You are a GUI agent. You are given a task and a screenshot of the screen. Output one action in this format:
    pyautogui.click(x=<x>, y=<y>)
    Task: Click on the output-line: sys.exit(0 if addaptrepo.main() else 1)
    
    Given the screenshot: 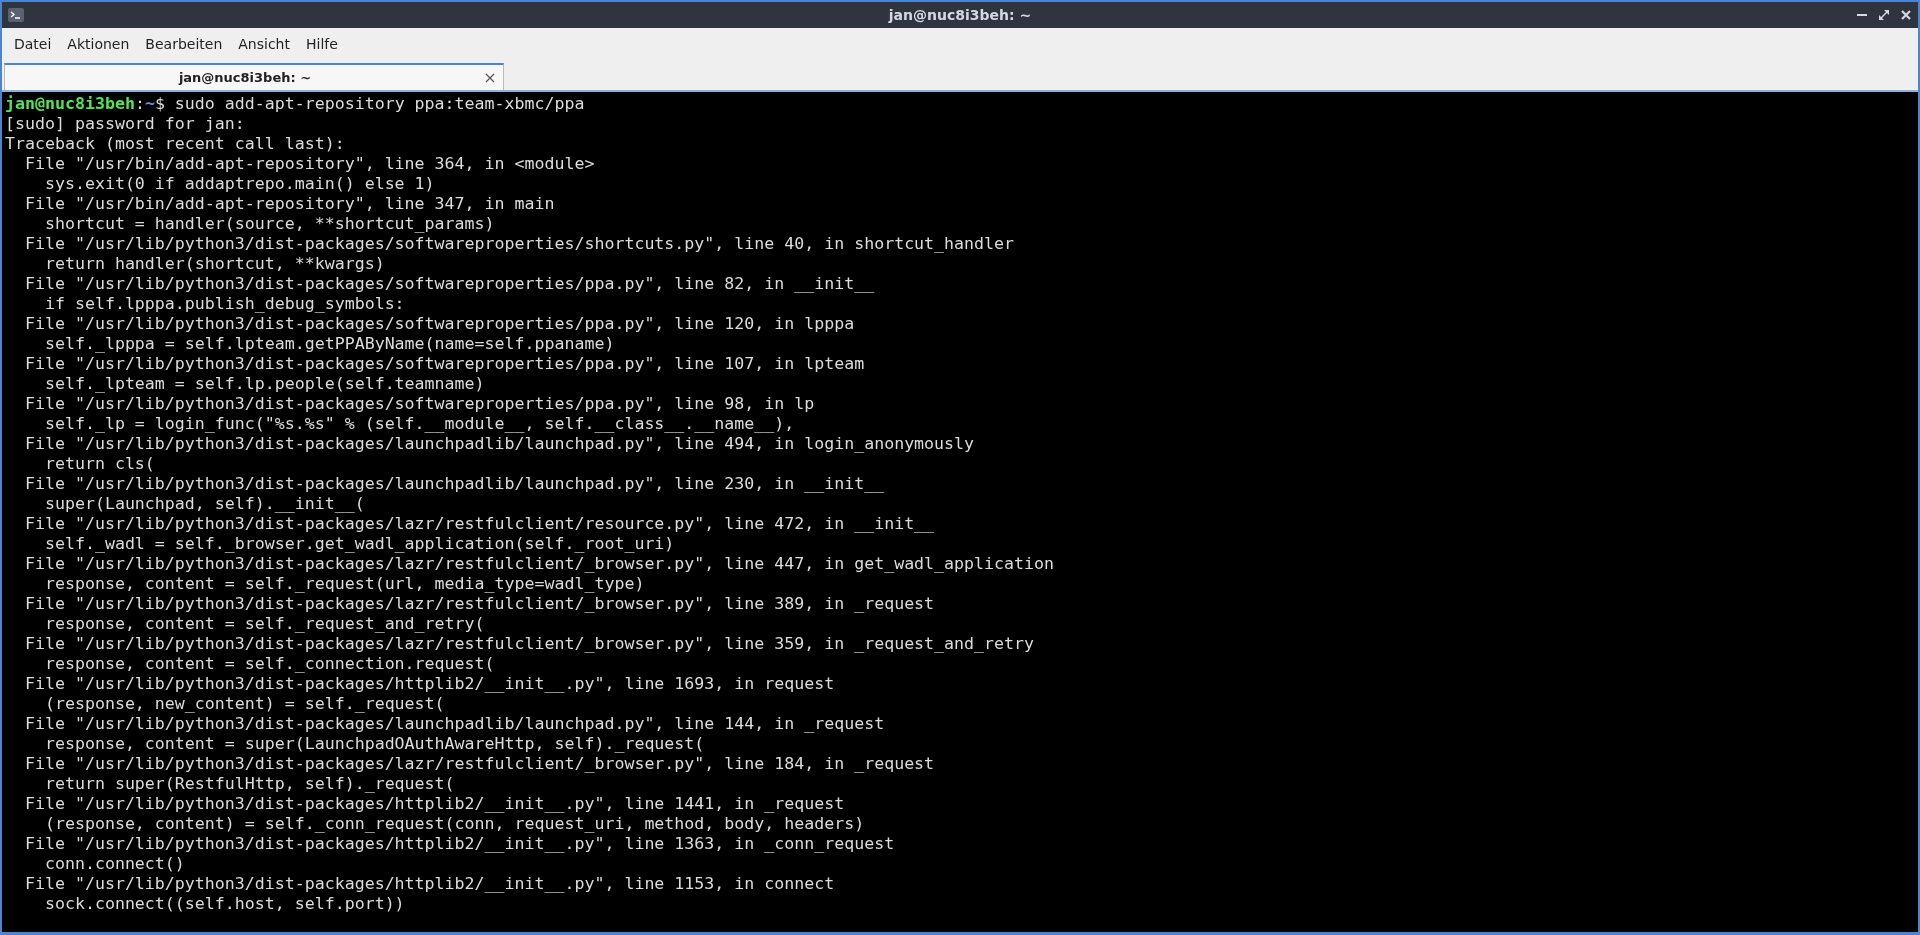 What is the action you would take?
    pyautogui.click(x=239, y=184)
    